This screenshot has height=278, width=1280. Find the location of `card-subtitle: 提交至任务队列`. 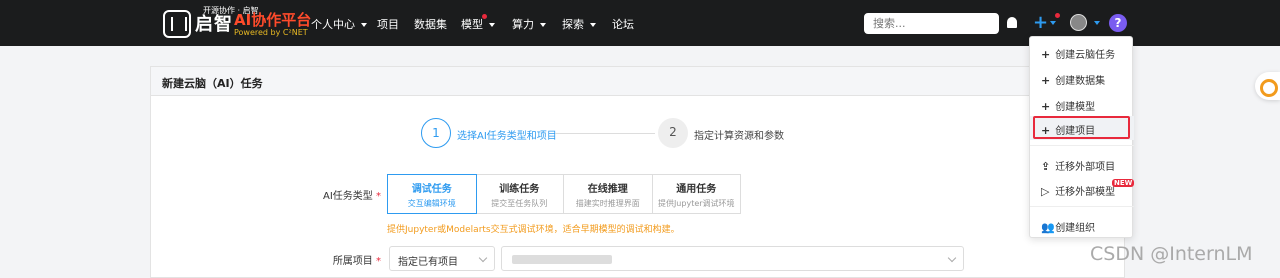

card-subtitle: 提交至任务队列 is located at coordinates (519, 203).